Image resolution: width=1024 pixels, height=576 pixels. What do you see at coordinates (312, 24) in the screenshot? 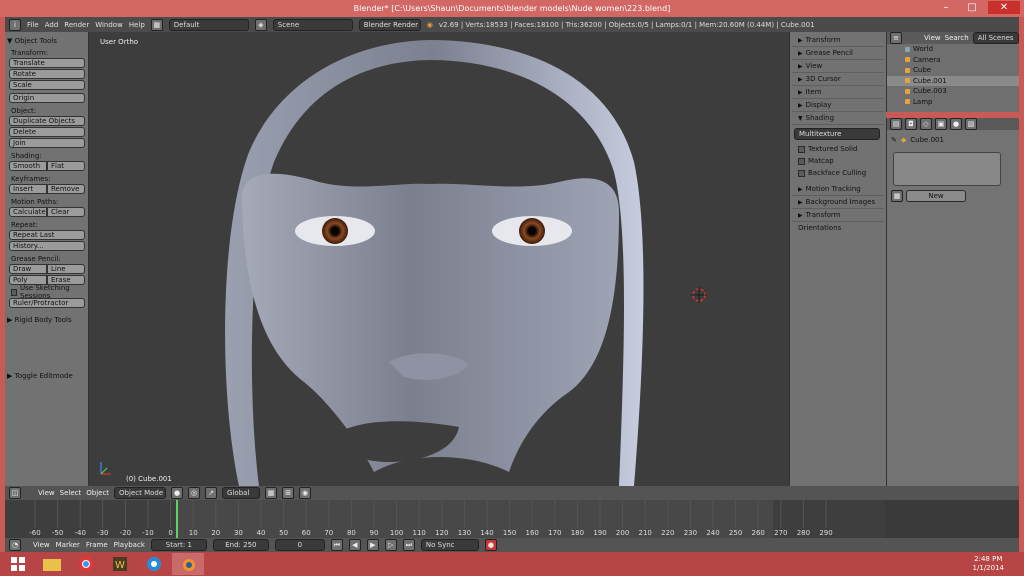
I see `scene-selector: Scene` at bounding box center [312, 24].